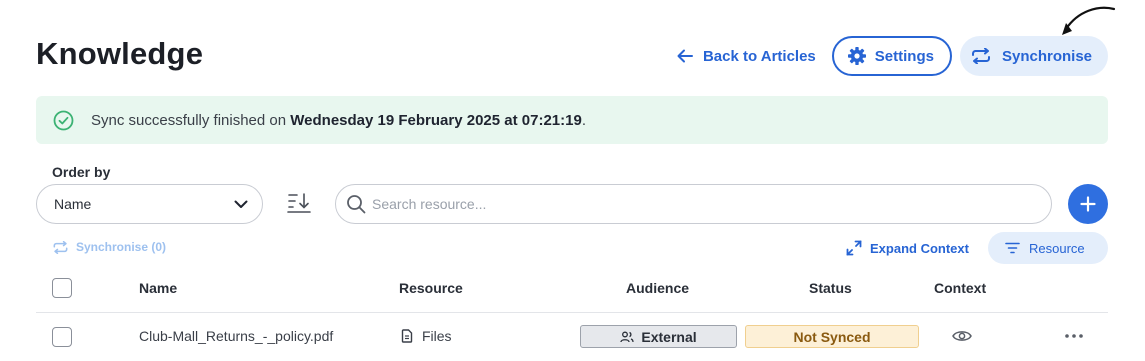  I want to click on gear-icon, so click(856, 56).